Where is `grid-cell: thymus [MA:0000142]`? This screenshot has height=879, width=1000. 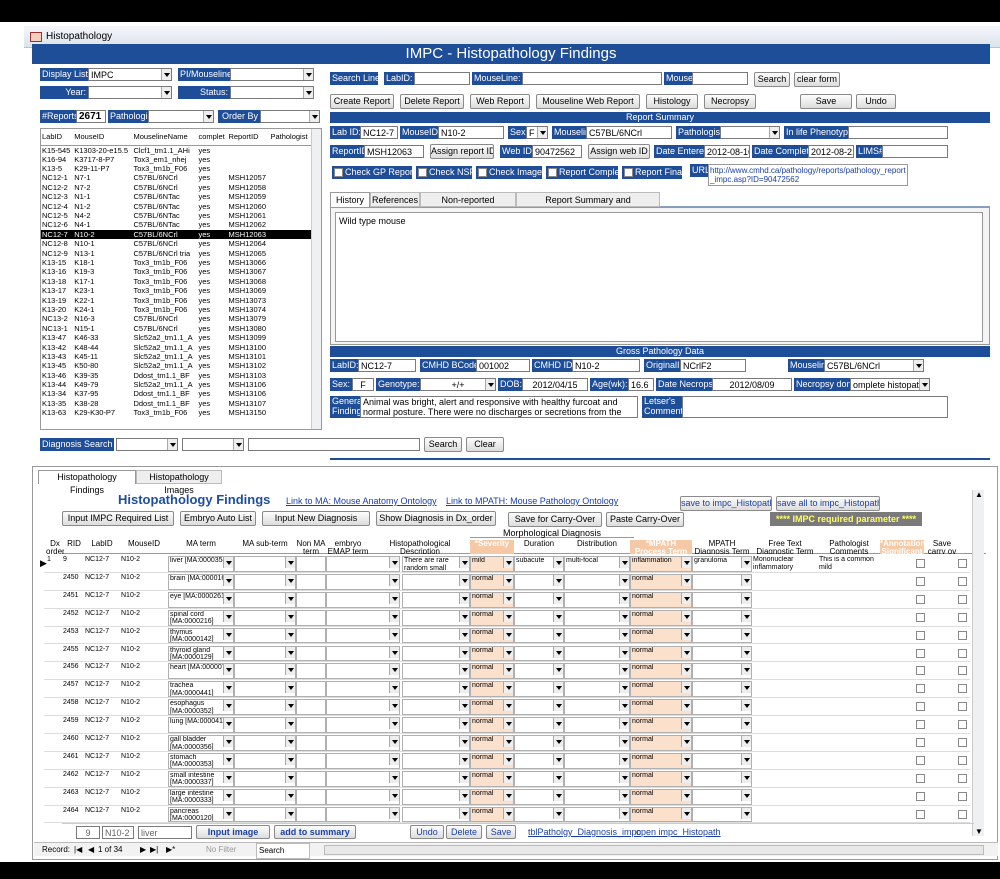
grid-cell: thymus [MA:0000142] is located at coordinates (201, 635).